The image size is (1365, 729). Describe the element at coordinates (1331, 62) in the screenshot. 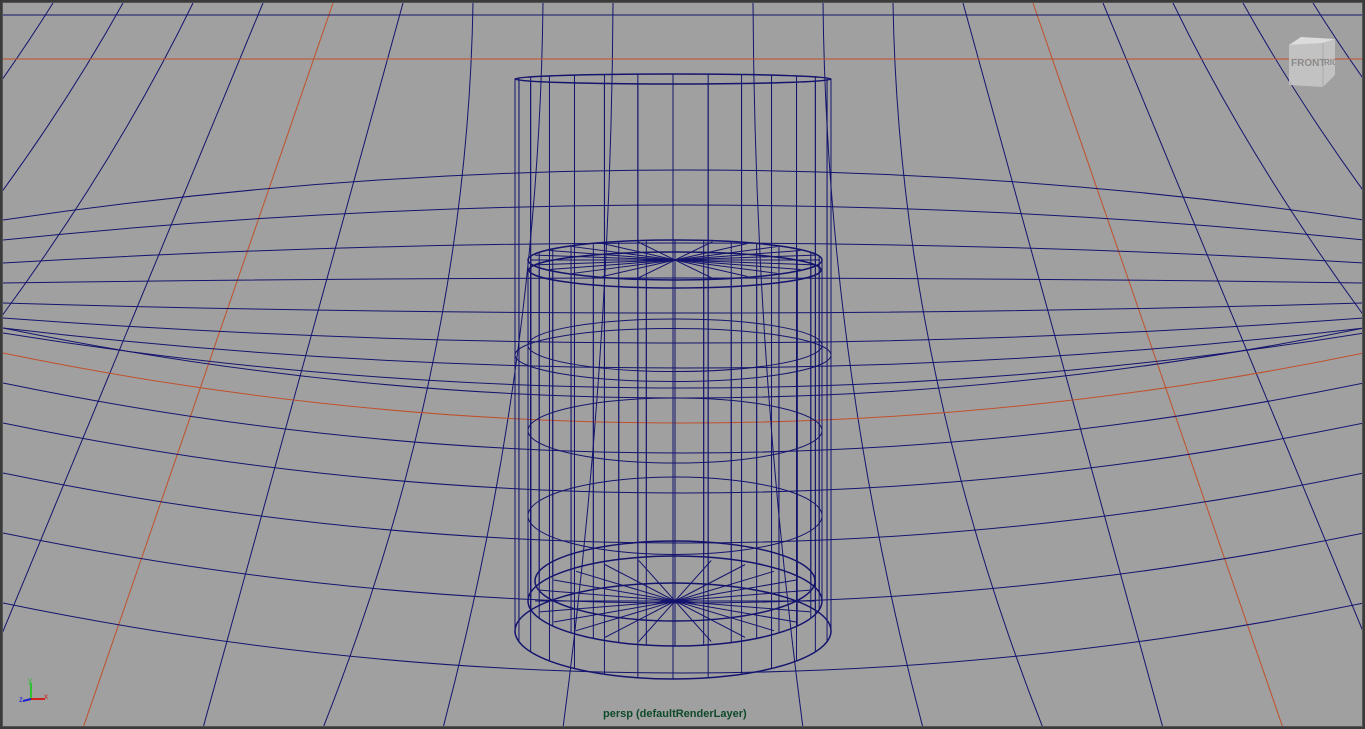

I see `view-cube-side-label: RIGHT` at that location.